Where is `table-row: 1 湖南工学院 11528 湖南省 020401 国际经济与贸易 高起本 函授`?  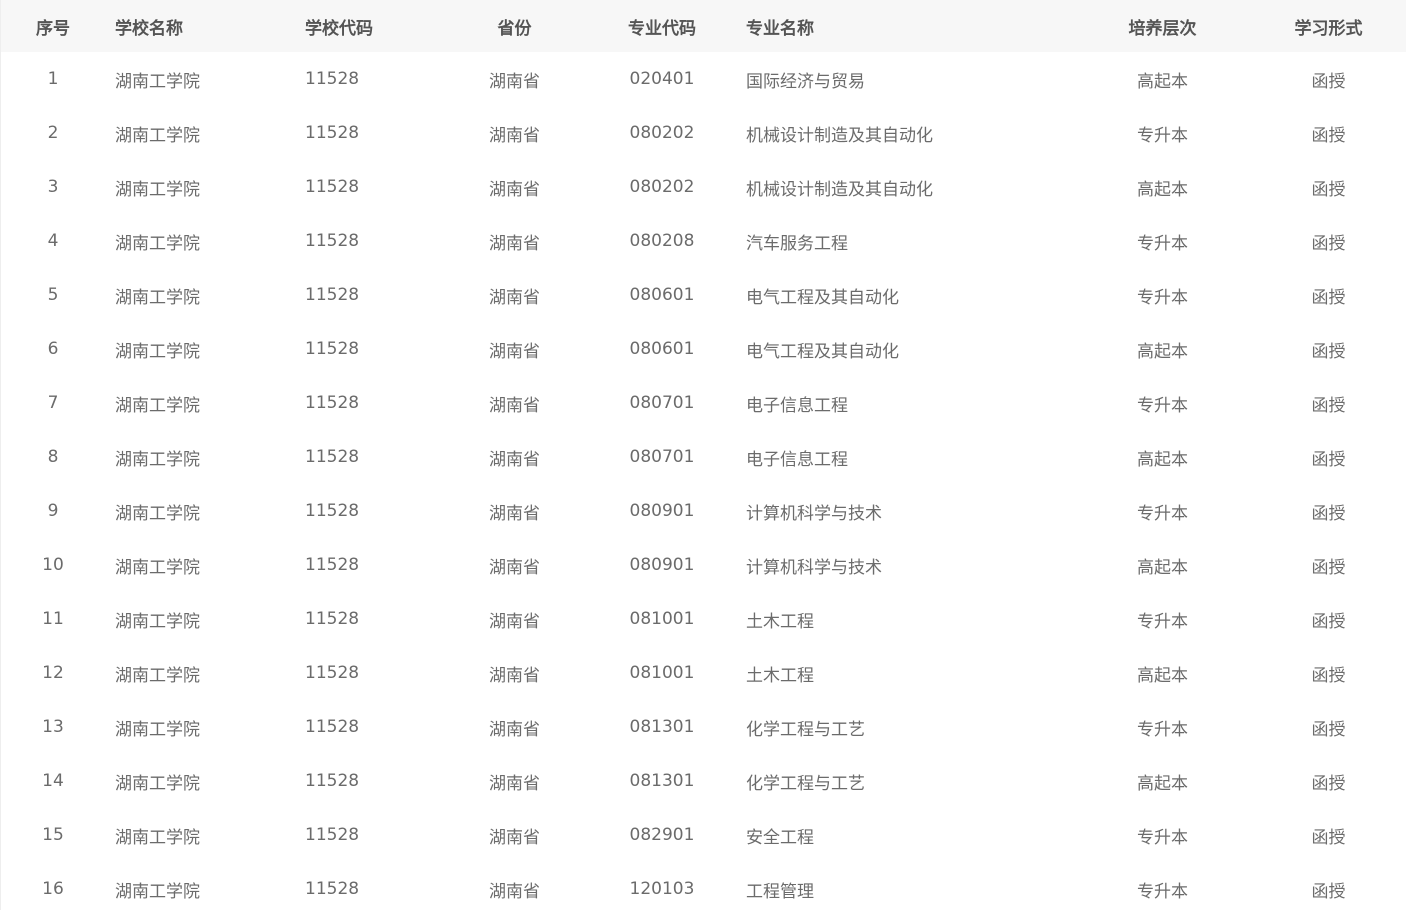
table-row: 1 湖南工学院 11528 湖南省 020401 国际经济与贸易 高起本 函授 is located at coordinates (703, 79).